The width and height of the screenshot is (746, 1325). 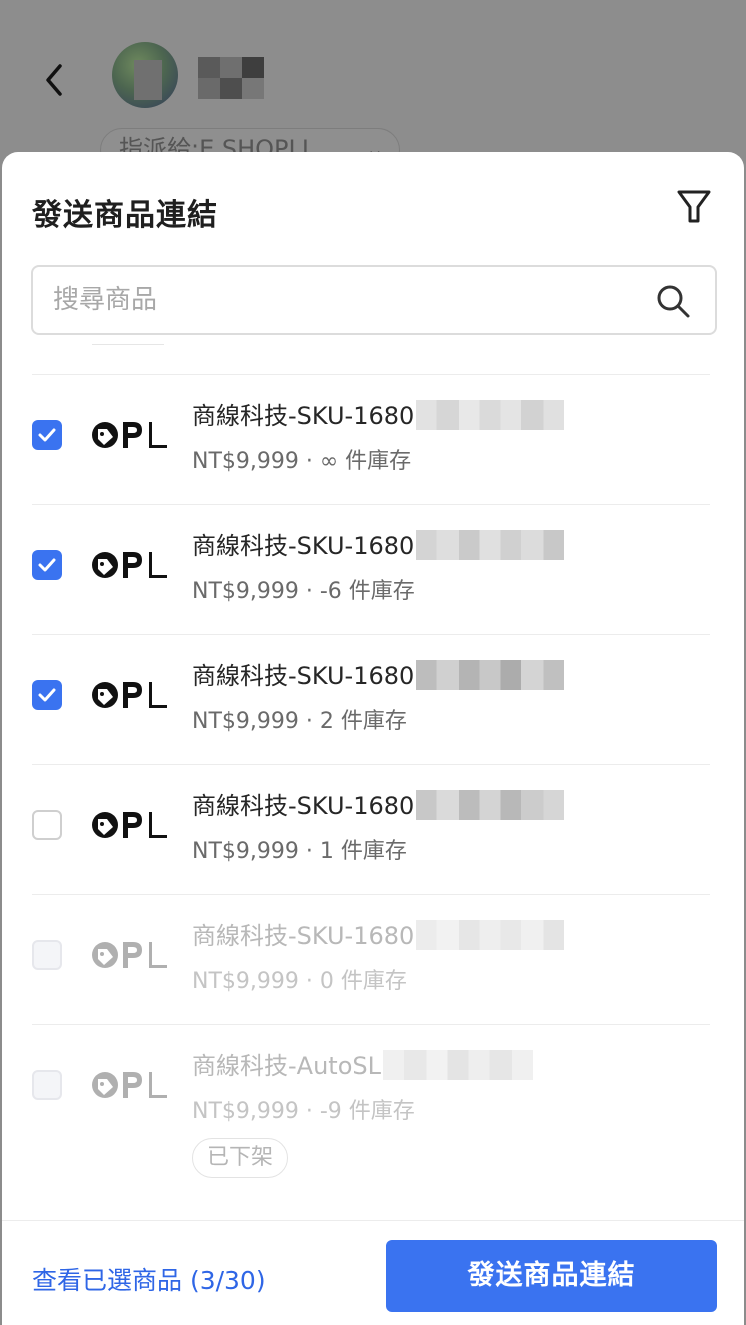 I want to click on status-badge: 已下架, so click(x=240, y=1158).